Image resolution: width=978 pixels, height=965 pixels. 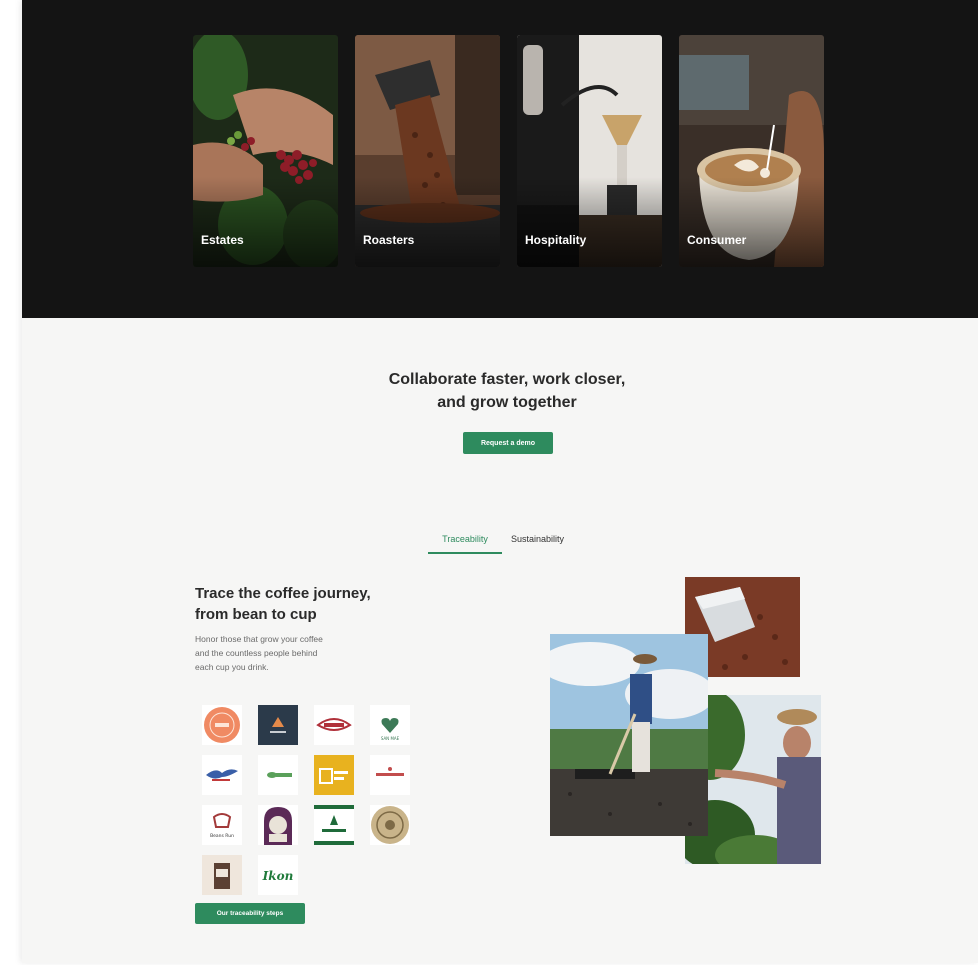 What do you see at coordinates (334, 825) in the screenshot?
I see `green-stripe-logo` at bounding box center [334, 825].